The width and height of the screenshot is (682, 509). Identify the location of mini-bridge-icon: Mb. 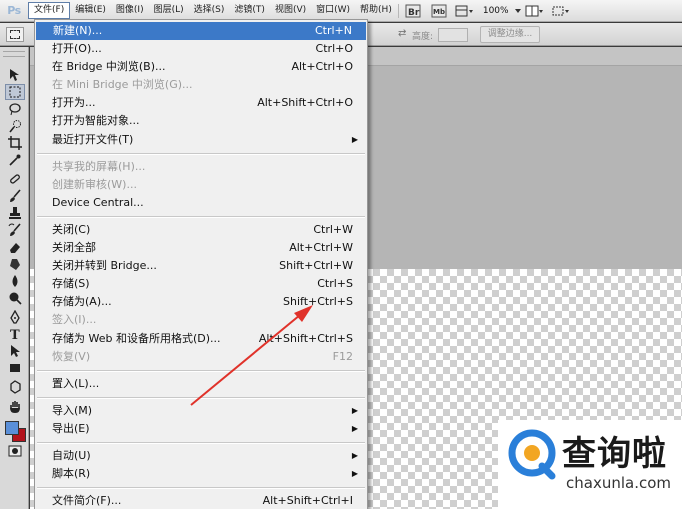
(439, 11).